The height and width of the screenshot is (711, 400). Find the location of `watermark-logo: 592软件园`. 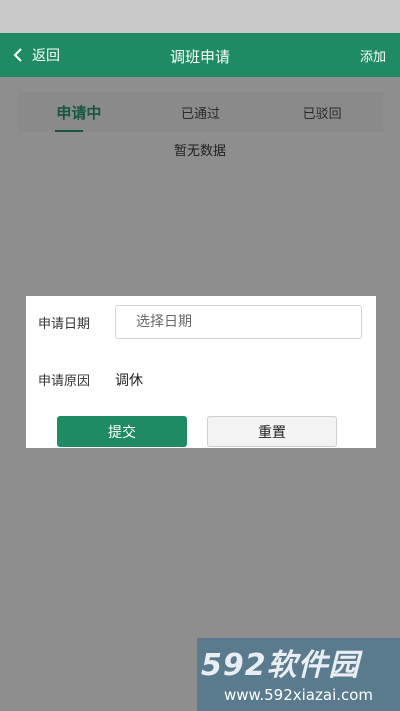

watermark-logo: 592软件园 is located at coordinates (280, 665).